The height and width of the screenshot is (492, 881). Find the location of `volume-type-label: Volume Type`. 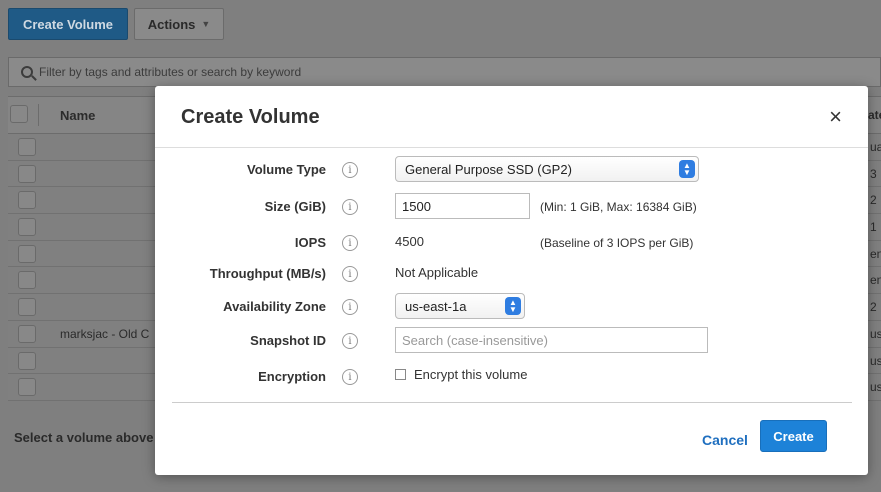

volume-type-label: Volume Type is located at coordinates (286, 169).